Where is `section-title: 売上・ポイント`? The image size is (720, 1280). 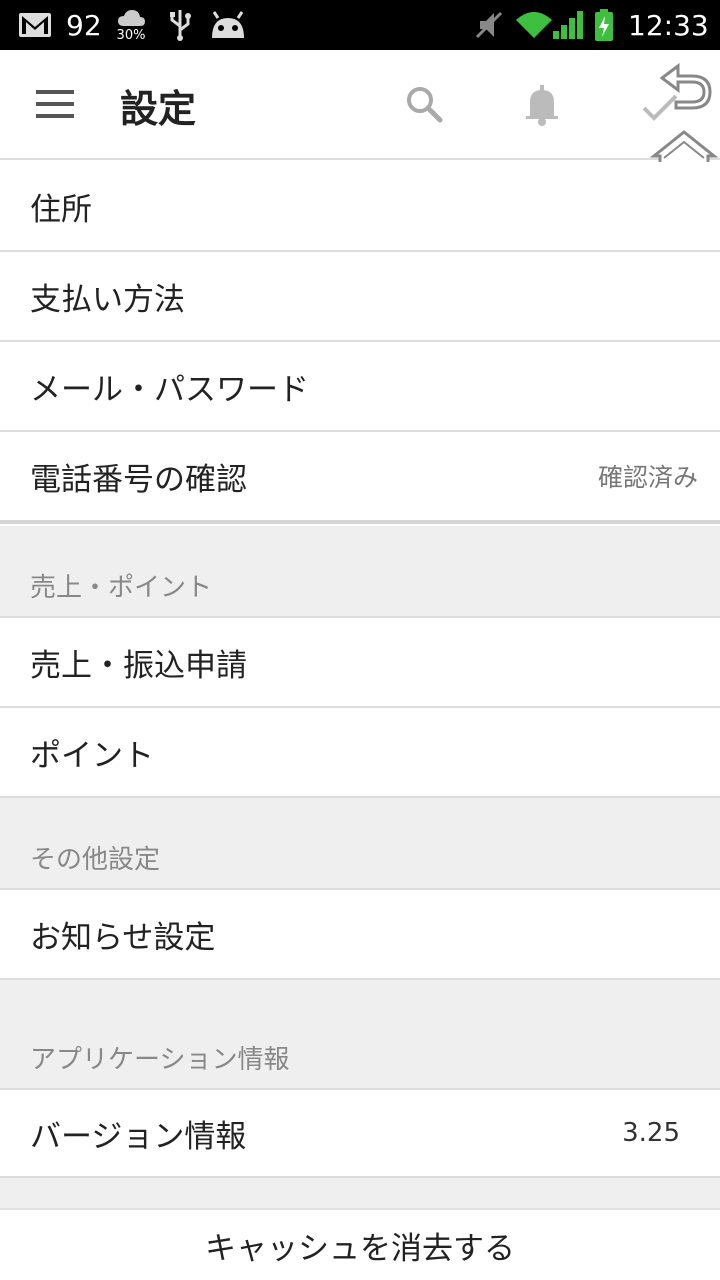
section-title: 売上・ポイント is located at coordinates (121, 588).